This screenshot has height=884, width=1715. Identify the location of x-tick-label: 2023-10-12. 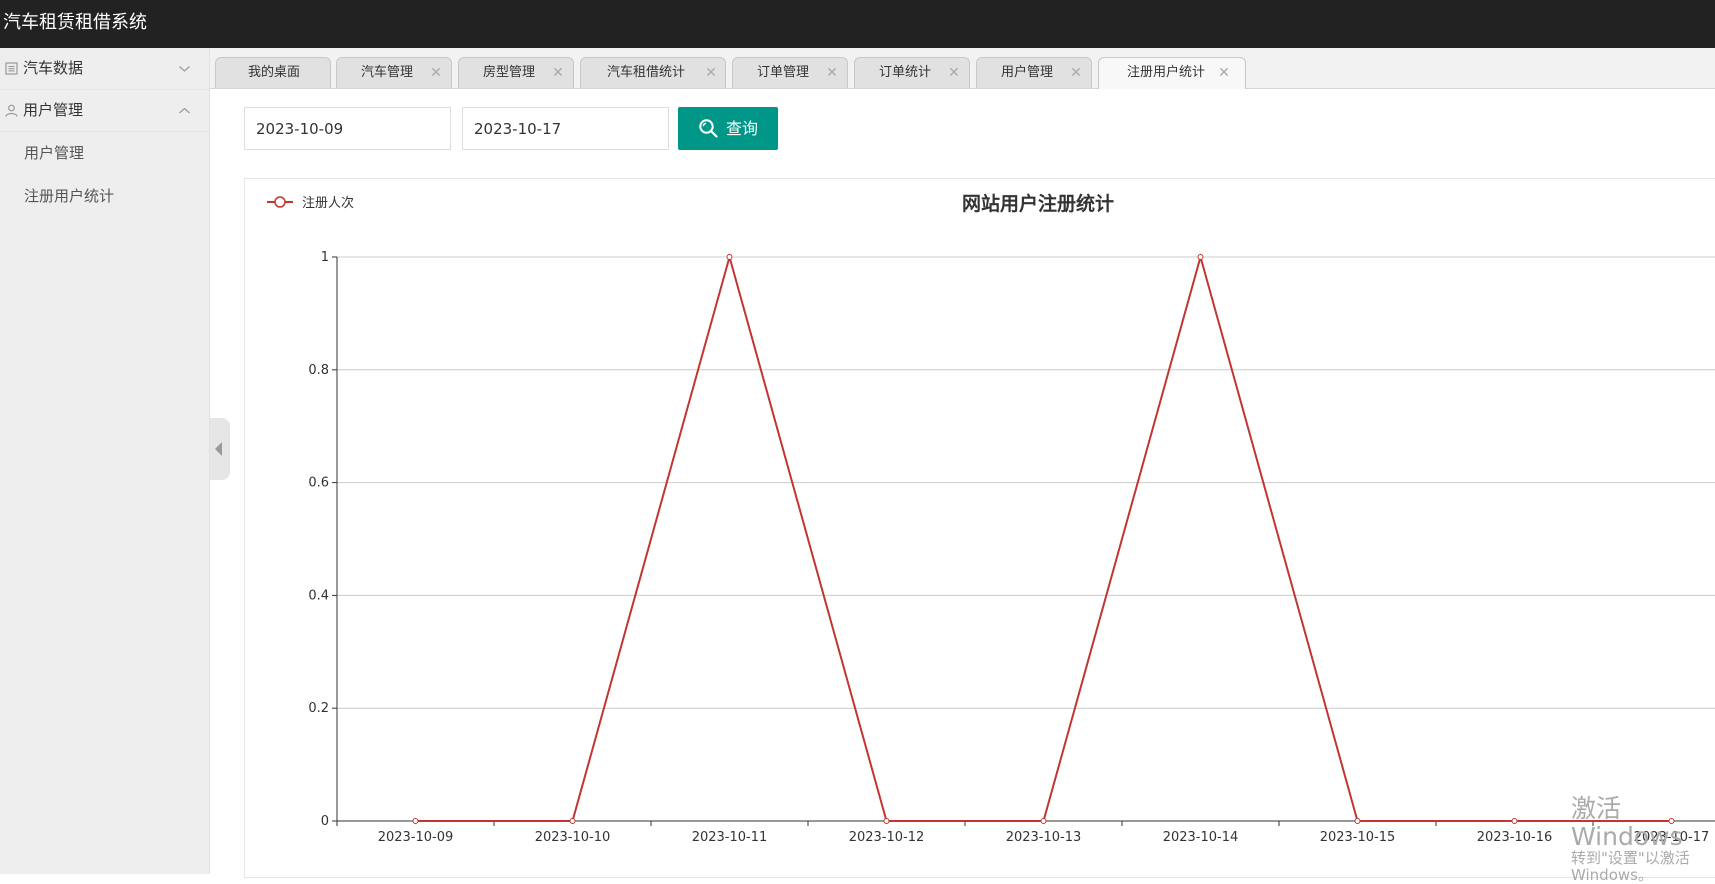
(887, 837).